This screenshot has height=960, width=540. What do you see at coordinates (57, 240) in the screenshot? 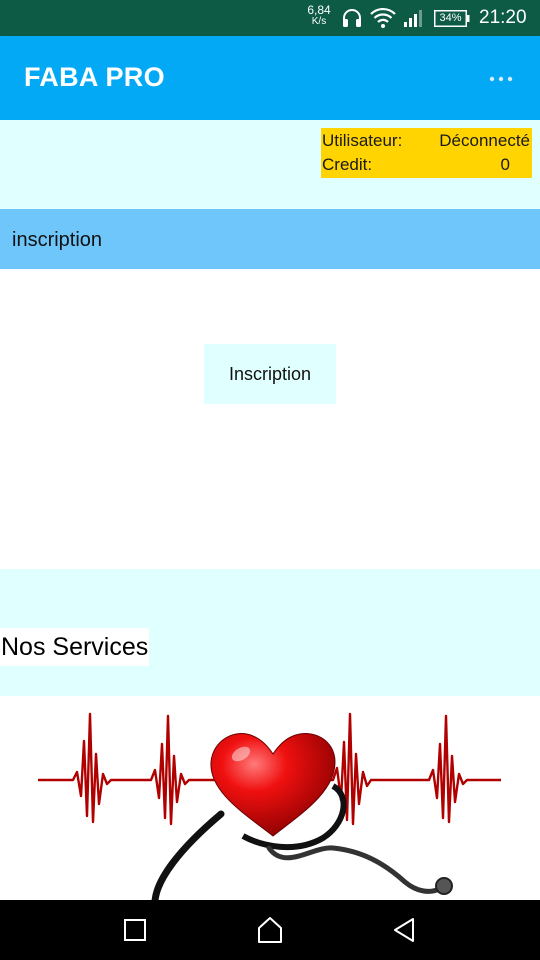
I see `inscription-header-title: inscription` at bounding box center [57, 240].